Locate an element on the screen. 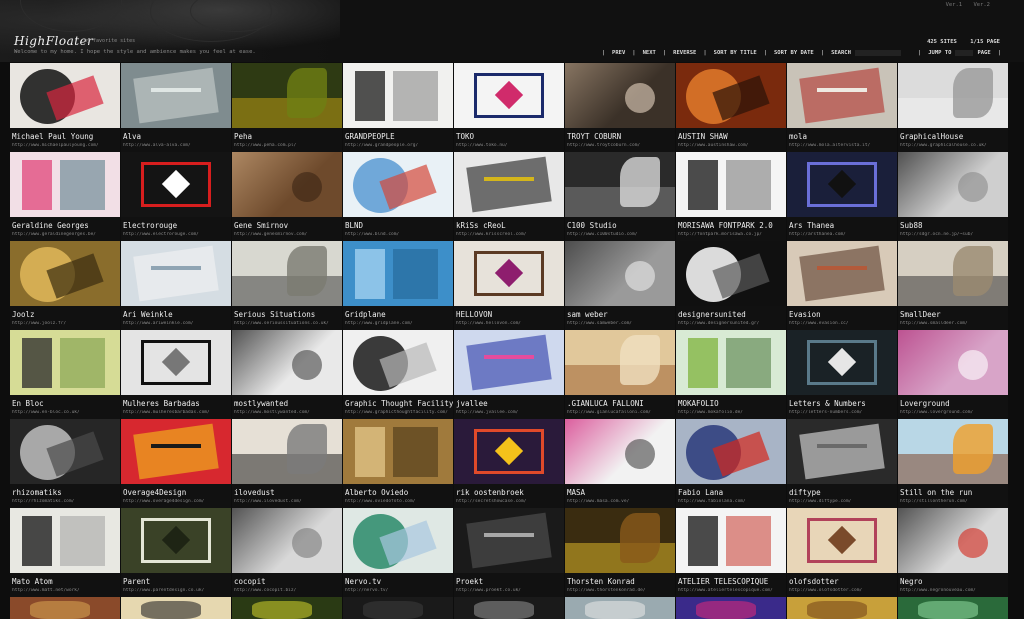 Image resolution: width=1024 pixels, height=619 pixels. site-url: http://www.fabiolana.com/ is located at coordinates (732, 501).